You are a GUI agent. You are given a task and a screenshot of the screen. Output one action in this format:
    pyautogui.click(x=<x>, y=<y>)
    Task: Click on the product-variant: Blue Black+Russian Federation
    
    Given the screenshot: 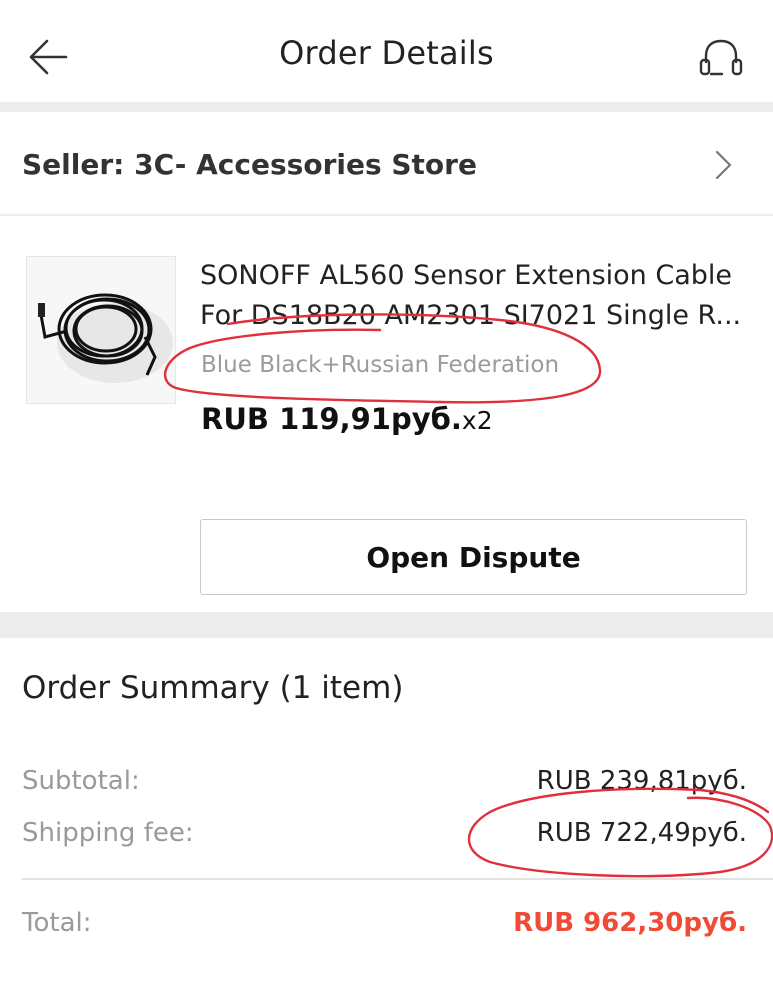 What is the action you would take?
    pyautogui.click(x=380, y=365)
    